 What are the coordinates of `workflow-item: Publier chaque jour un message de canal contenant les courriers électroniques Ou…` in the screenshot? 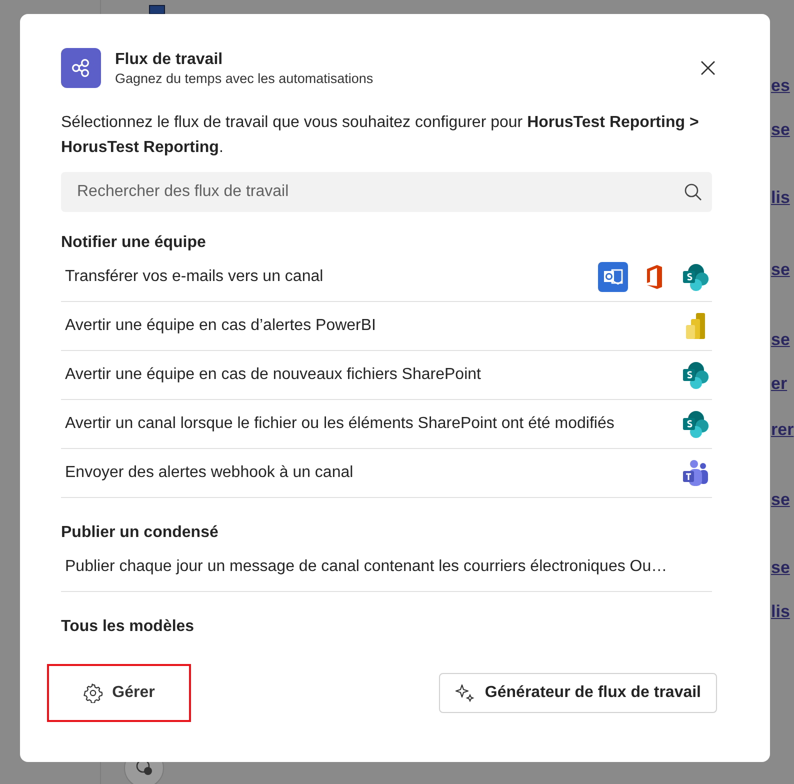 It's located at (386, 567).